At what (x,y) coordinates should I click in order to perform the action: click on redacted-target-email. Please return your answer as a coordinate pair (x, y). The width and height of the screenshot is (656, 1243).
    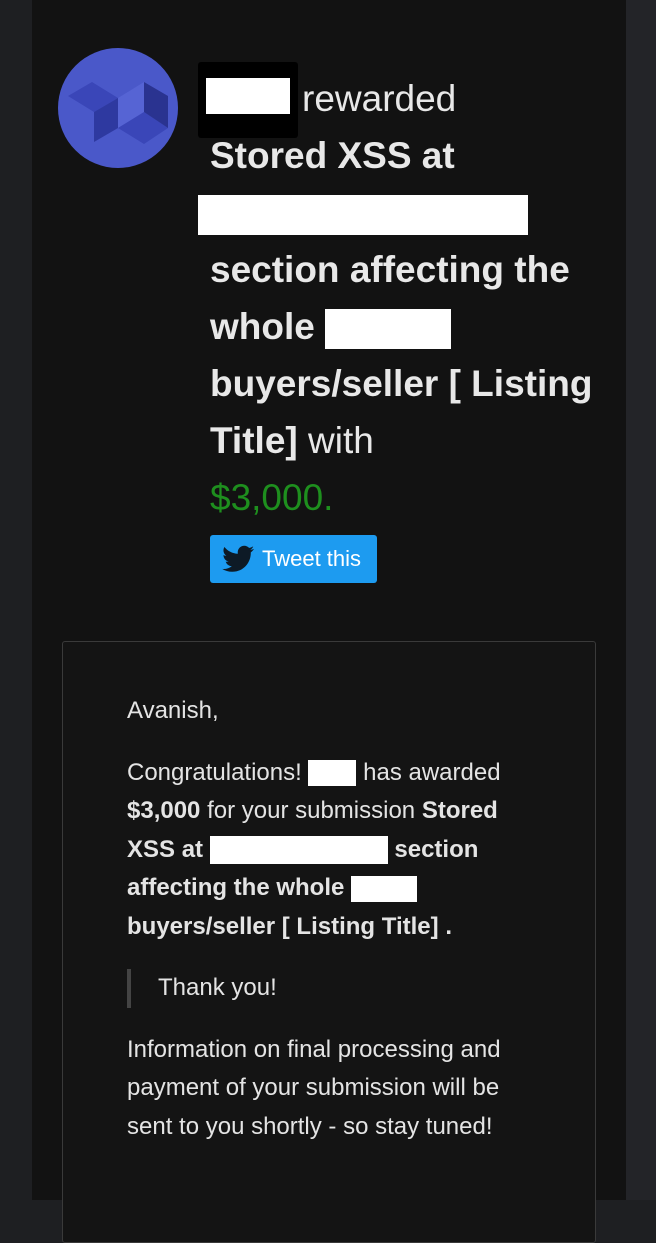
    Looking at the image, I should click on (298, 850).